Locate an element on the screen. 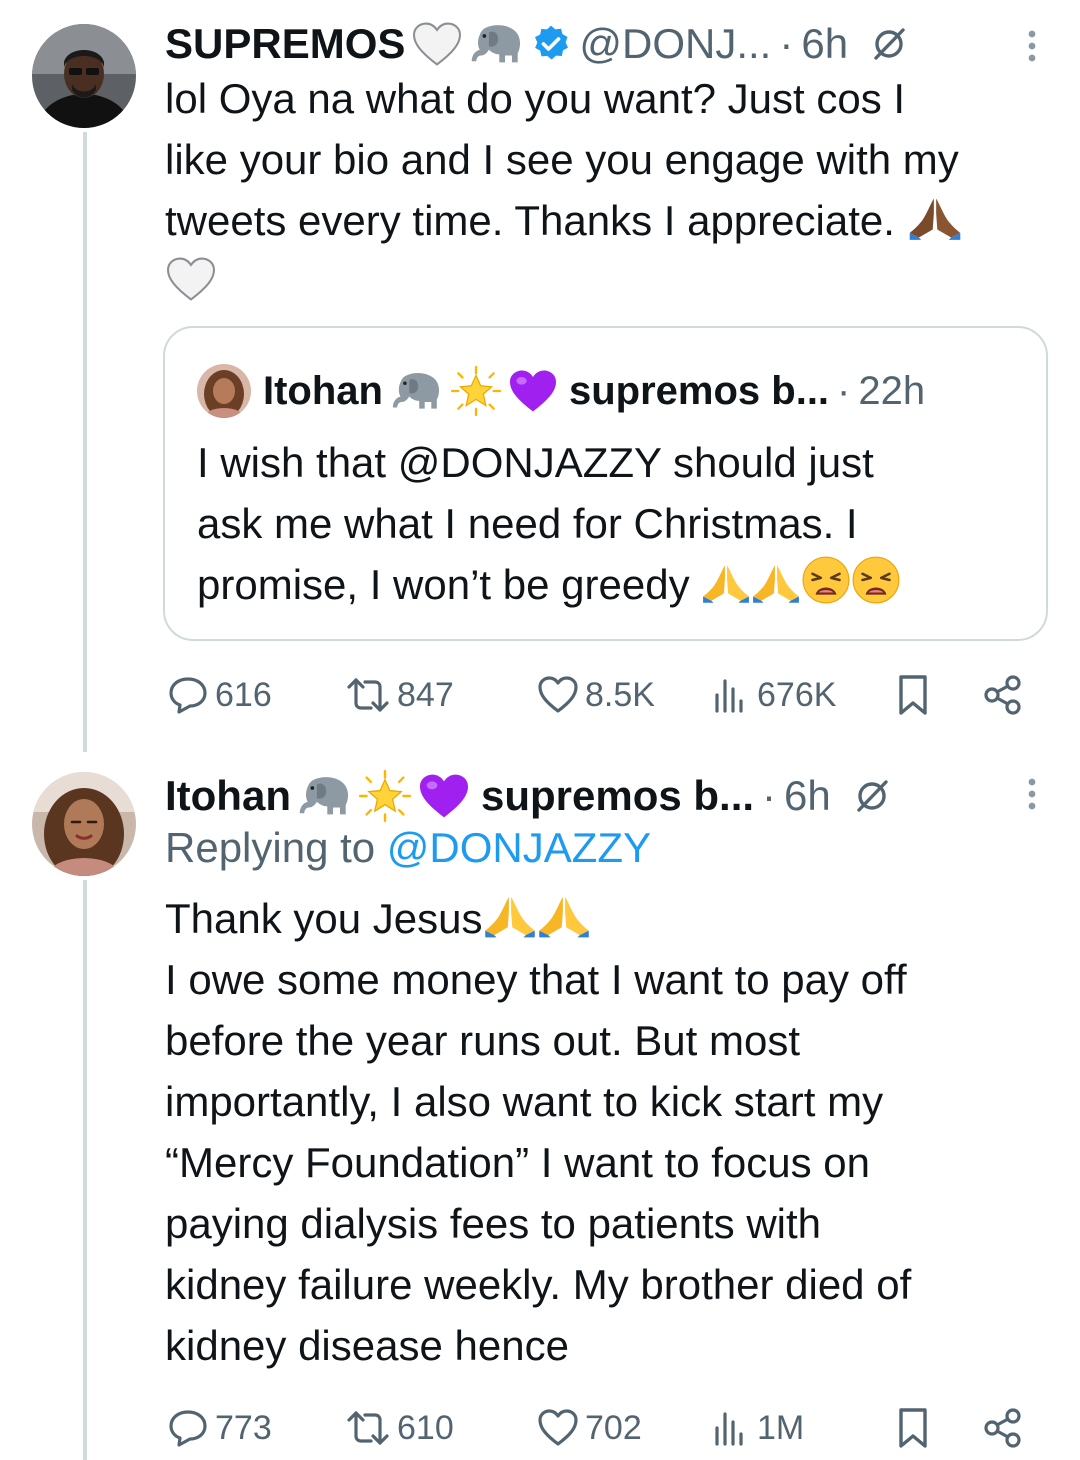 This screenshot has height=1460, width=1080. replying-to: Replying to @DONJAZZY is located at coordinates (408, 848).